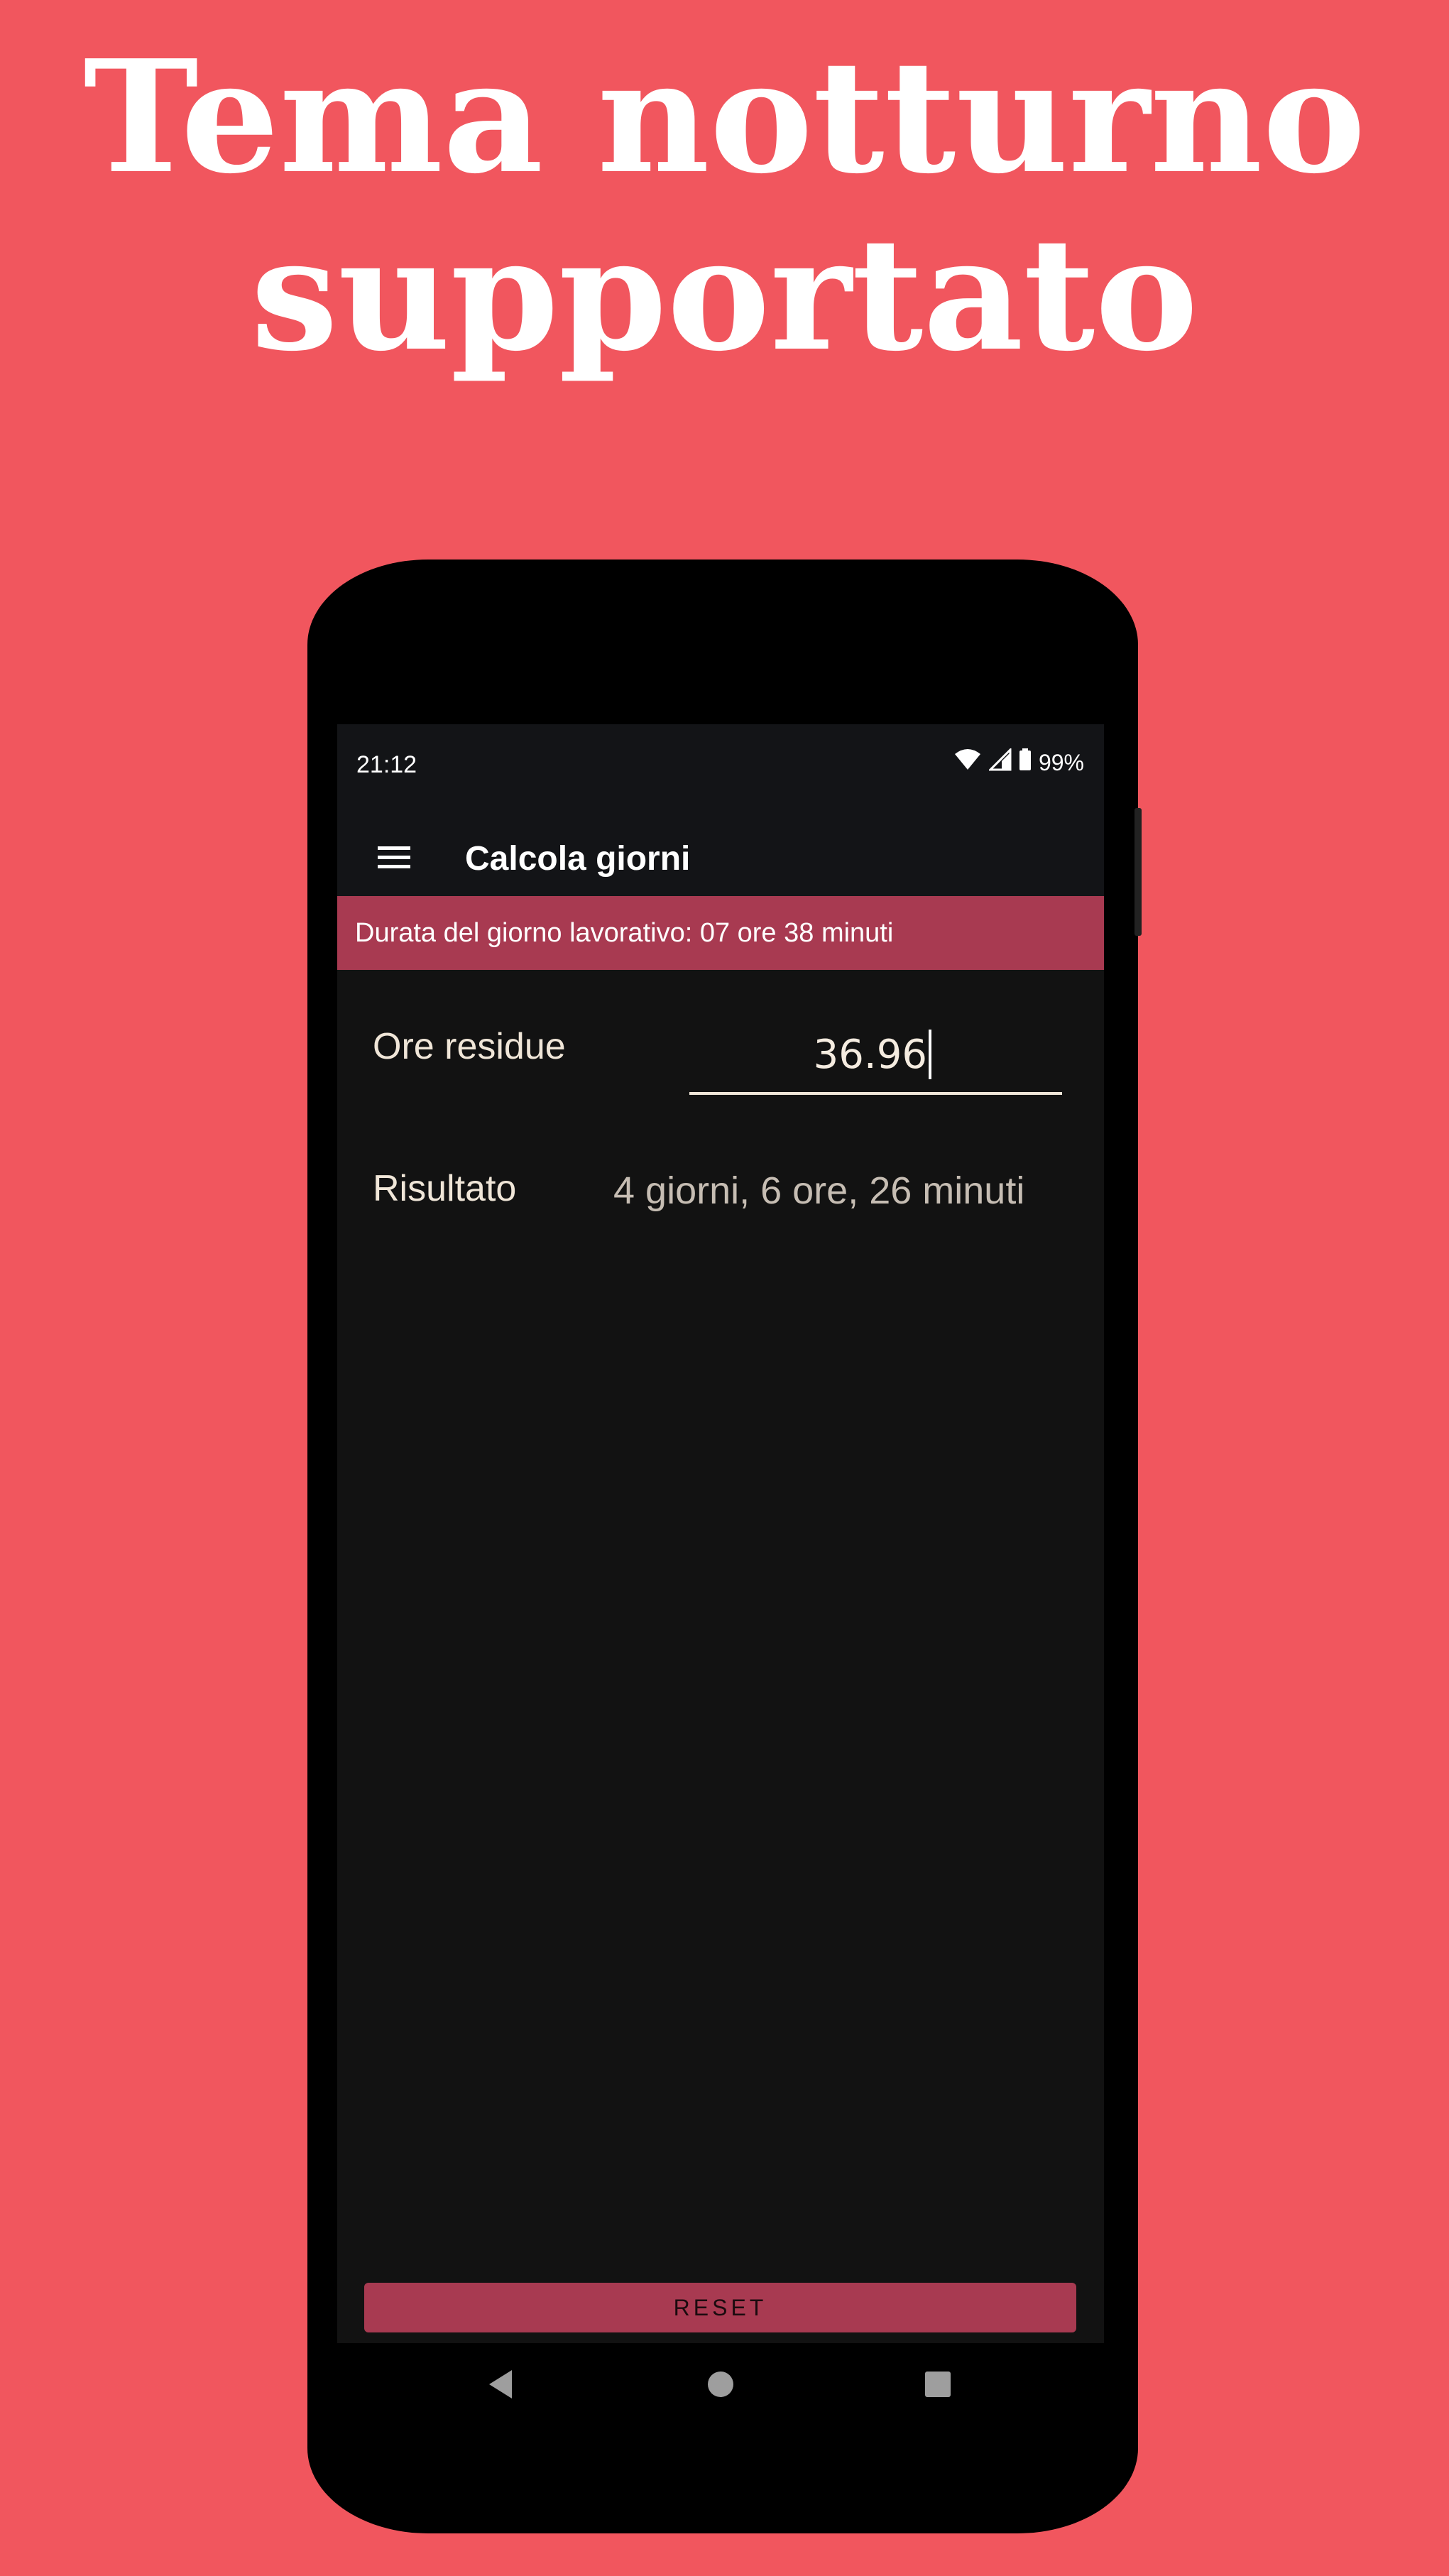 The image size is (1449, 2576). I want to click on hamburger-menu-icon, so click(394, 859).